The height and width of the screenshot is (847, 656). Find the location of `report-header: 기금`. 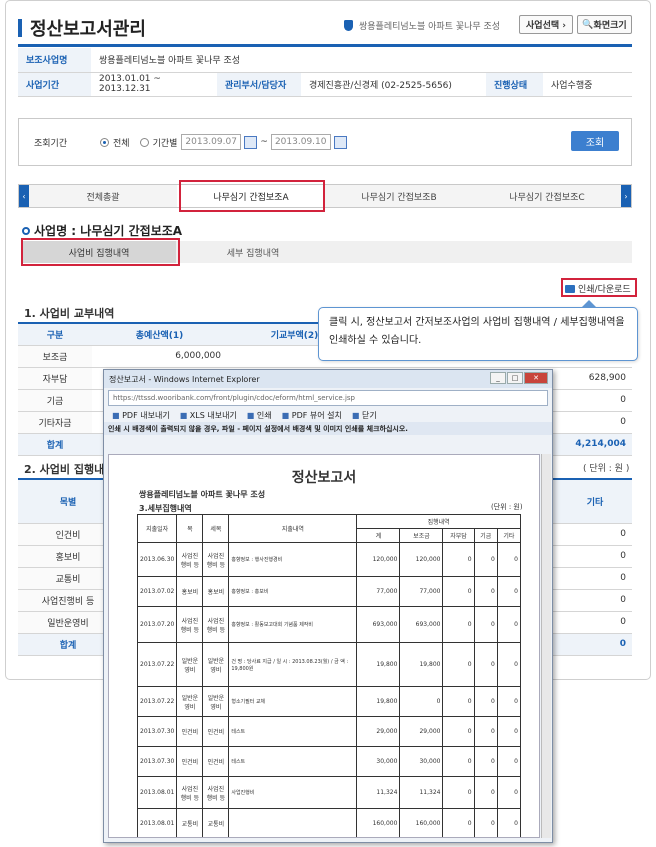

report-header: 기금 is located at coordinates (485, 535).